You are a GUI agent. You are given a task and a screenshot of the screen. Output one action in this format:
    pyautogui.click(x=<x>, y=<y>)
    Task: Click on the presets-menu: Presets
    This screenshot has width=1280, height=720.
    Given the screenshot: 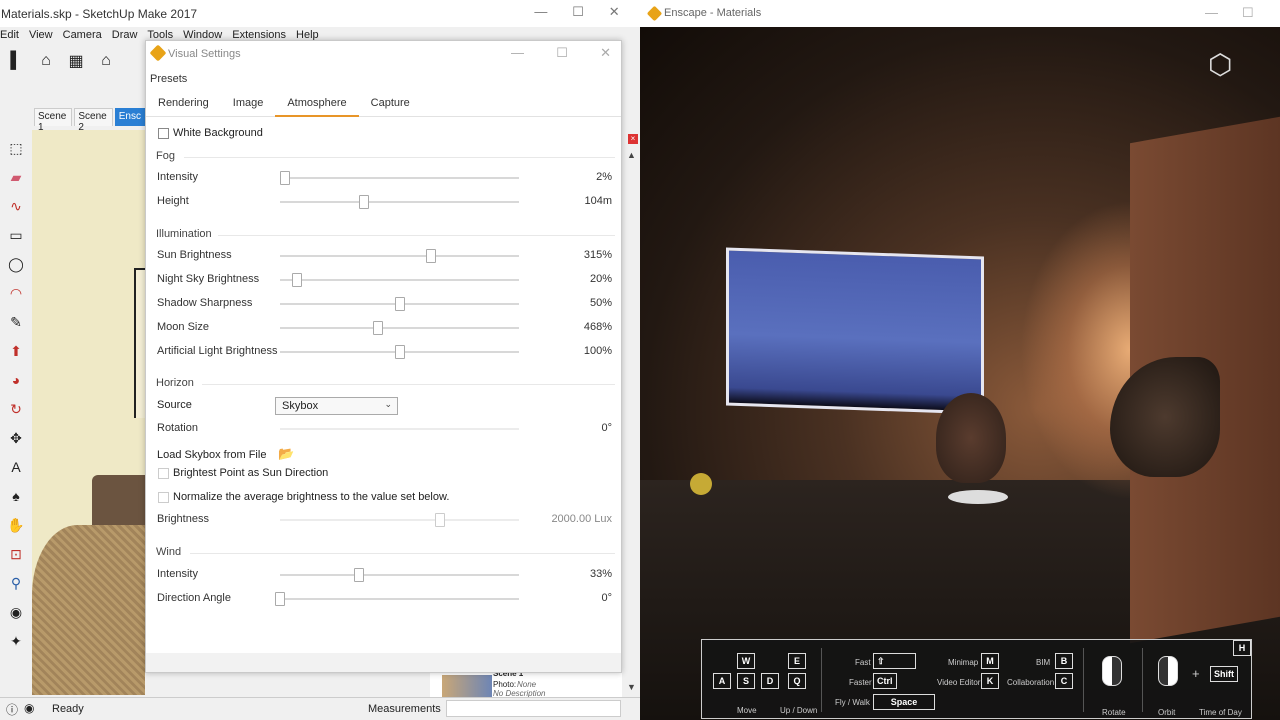 What is the action you would take?
    pyautogui.click(x=168, y=79)
    